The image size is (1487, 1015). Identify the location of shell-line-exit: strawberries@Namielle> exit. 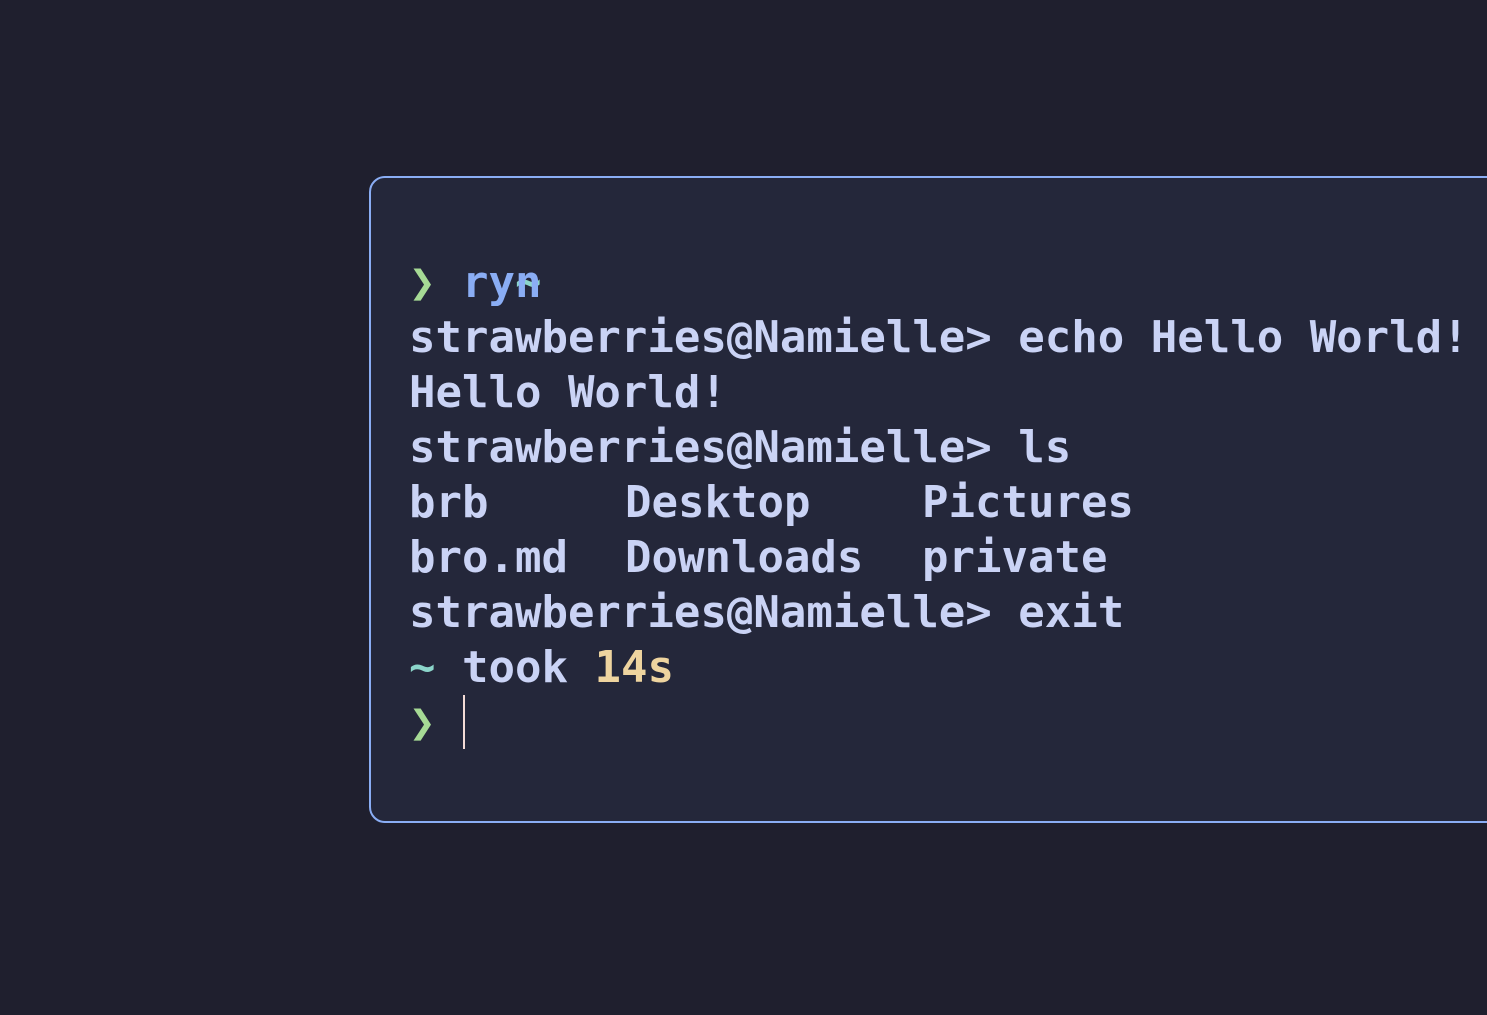
(948, 612).